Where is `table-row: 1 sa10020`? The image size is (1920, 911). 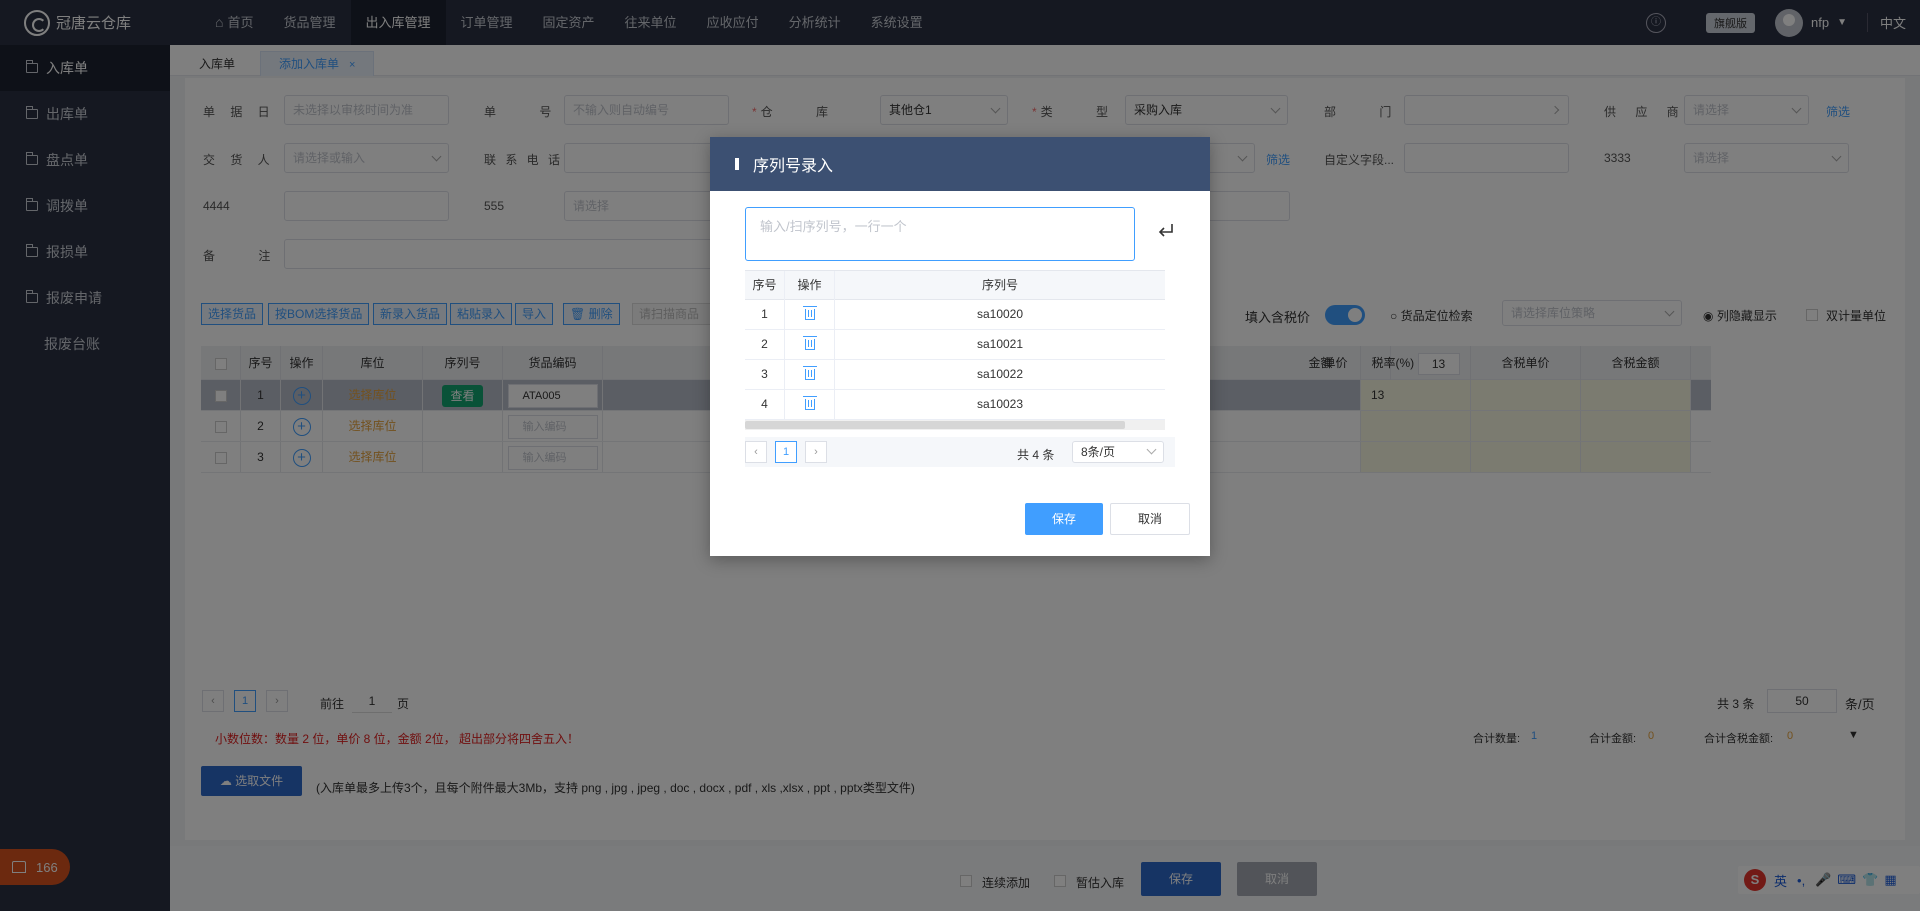 table-row: 1 sa10020 is located at coordinates (955, 315).